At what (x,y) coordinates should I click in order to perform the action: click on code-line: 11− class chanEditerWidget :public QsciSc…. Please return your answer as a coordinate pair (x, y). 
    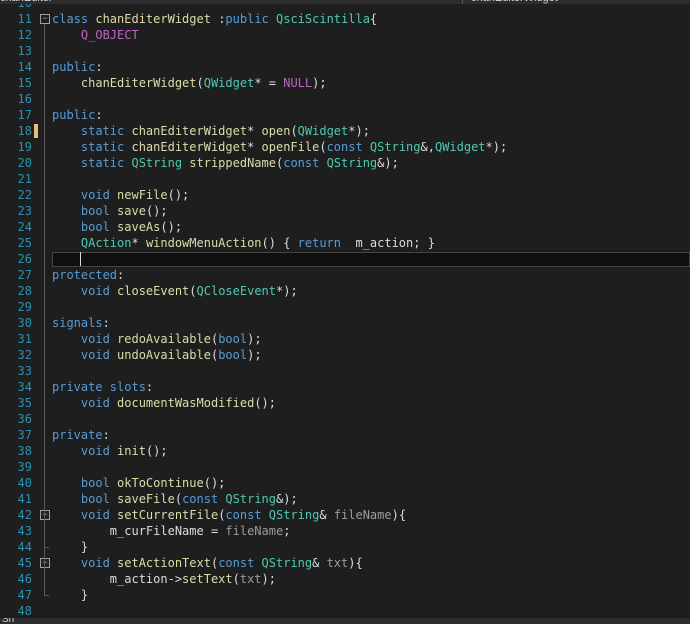
    Looking at the image, I should click on (345, 19).